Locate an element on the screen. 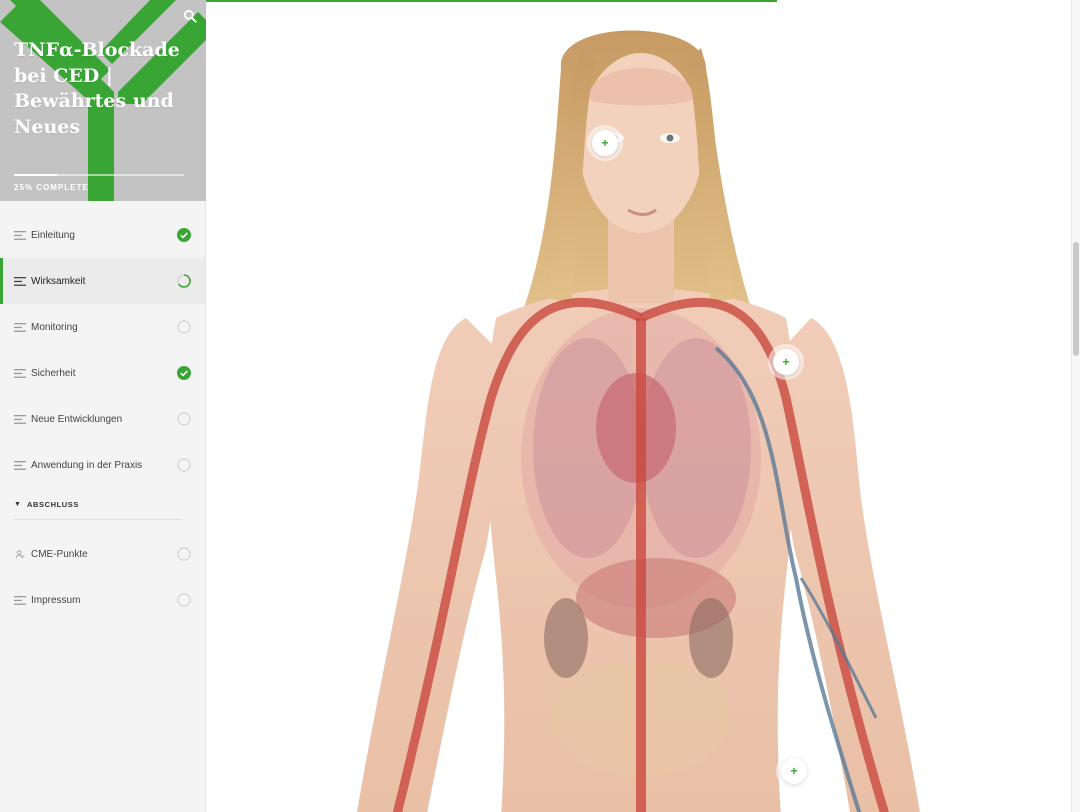 The height and width of the screenshot is (812, 1080). nav-item-label: Sicherheit is located at coordinates (53, 373).